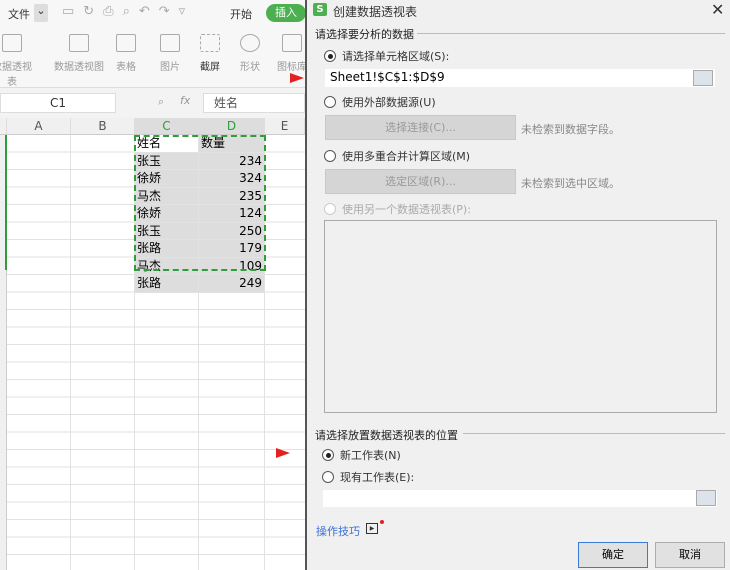  Describe the element at coordinates (570, 129) in the screenshot. I see `connection-note: 未检索到数据字段。` at that location.